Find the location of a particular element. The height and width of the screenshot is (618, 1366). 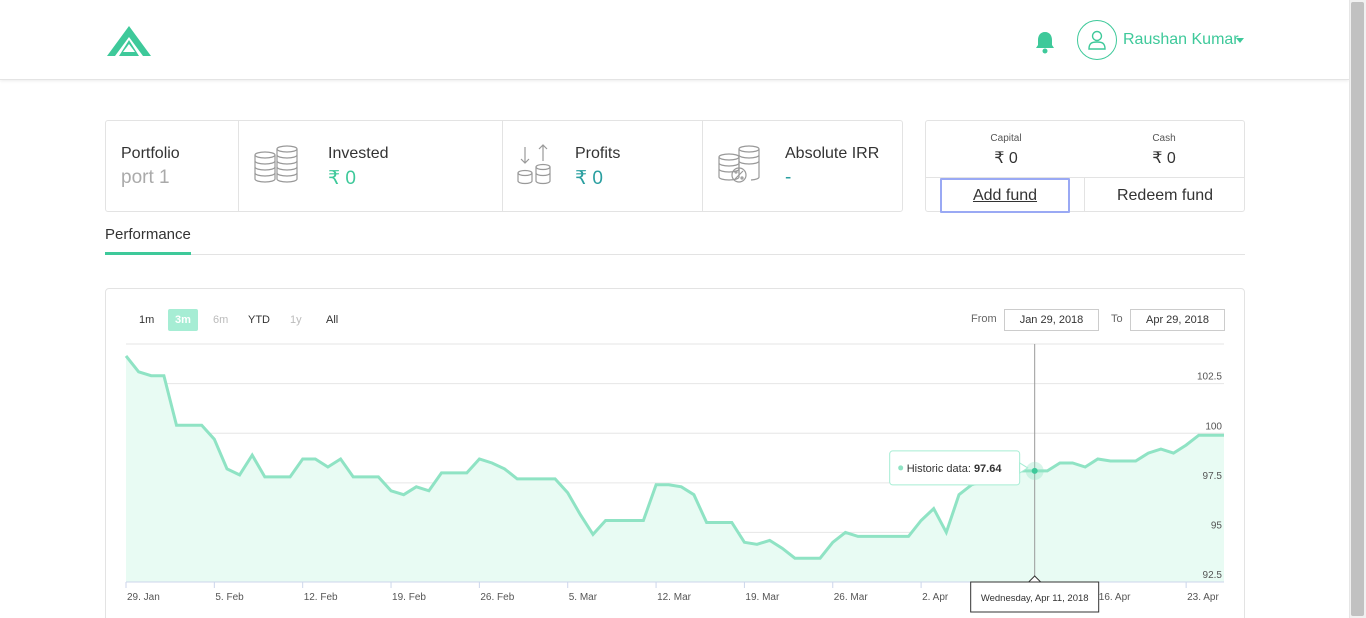

x-tick-label: 16. Apr is located at coordinates (1115, 597).